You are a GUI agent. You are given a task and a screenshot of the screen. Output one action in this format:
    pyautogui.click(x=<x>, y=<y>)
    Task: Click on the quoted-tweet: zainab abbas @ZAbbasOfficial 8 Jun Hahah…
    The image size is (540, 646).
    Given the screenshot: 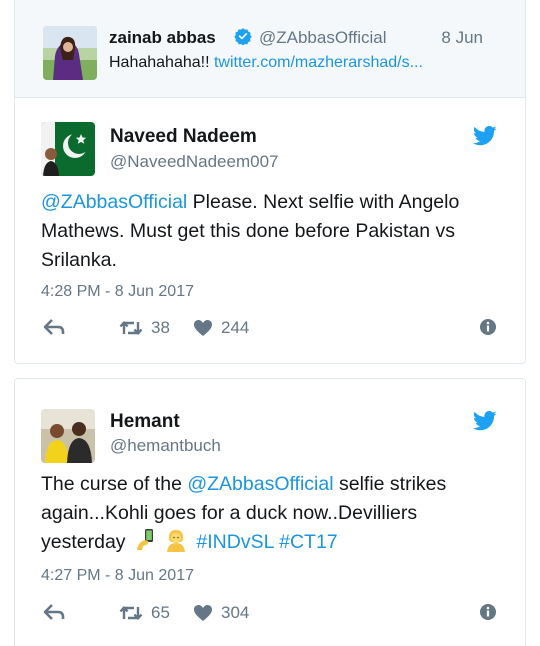 What is the action you would take?
    pyautogui.click(x=270, y=49)
    